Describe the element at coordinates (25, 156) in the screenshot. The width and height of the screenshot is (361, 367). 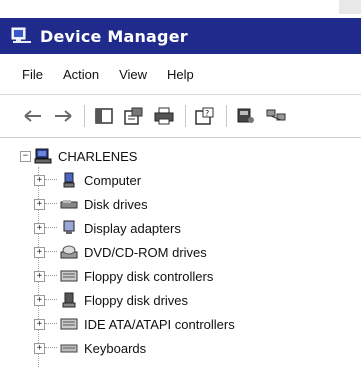
I see `collapse-toggle: −` at that location.